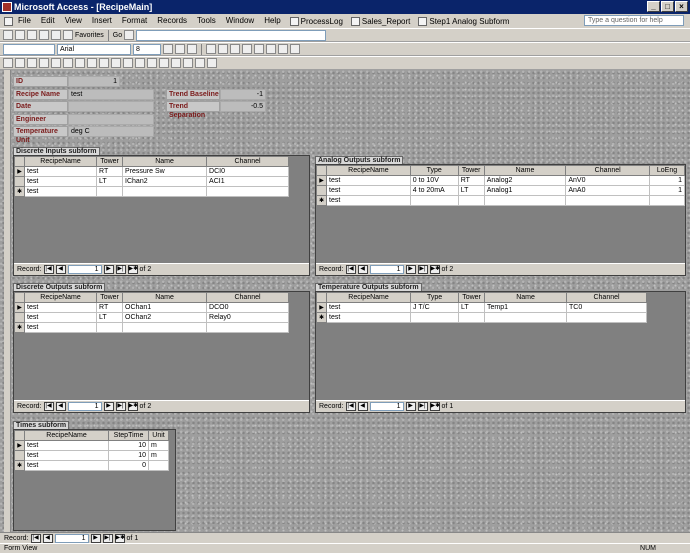  What do you see at coordinates (192, 49) in the screenshot?
I see `underline-icon` at bounding box center [192, 49].